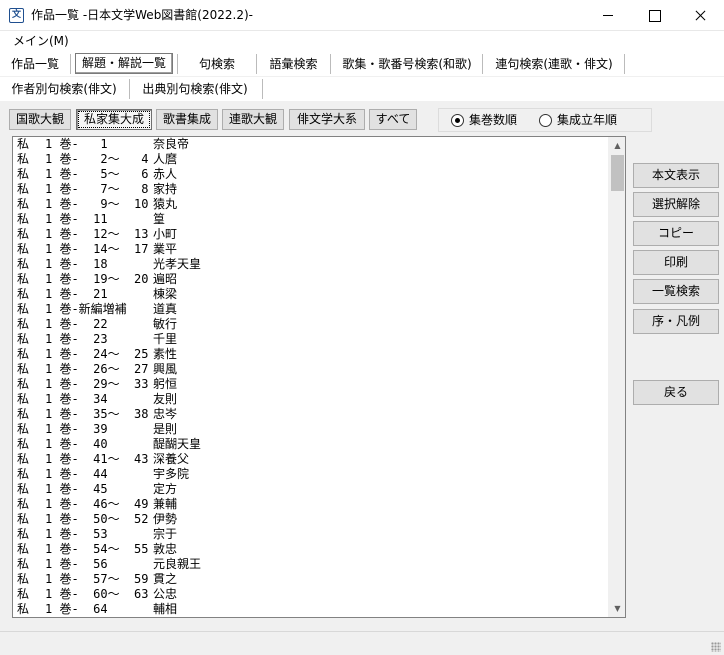 This screenshot has height=655, width=724. Describe the element at coordinates (312, 309) in the screenshot. I see `list-item: 私 1 巻-新編増補 道真` at that location.